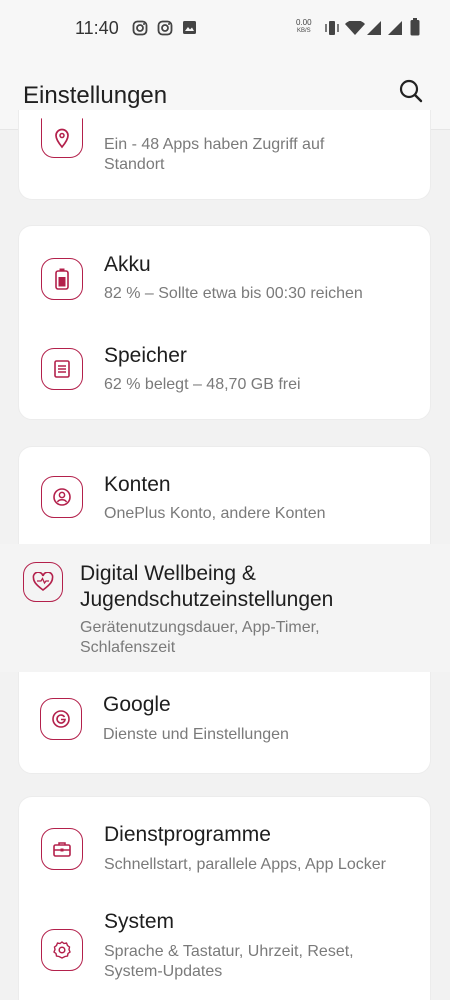  What do you see at coordinates (163, 971) in the screenshot?
I see `system-subtitle-line2: System-Updates` at bounding box center [163, 971].